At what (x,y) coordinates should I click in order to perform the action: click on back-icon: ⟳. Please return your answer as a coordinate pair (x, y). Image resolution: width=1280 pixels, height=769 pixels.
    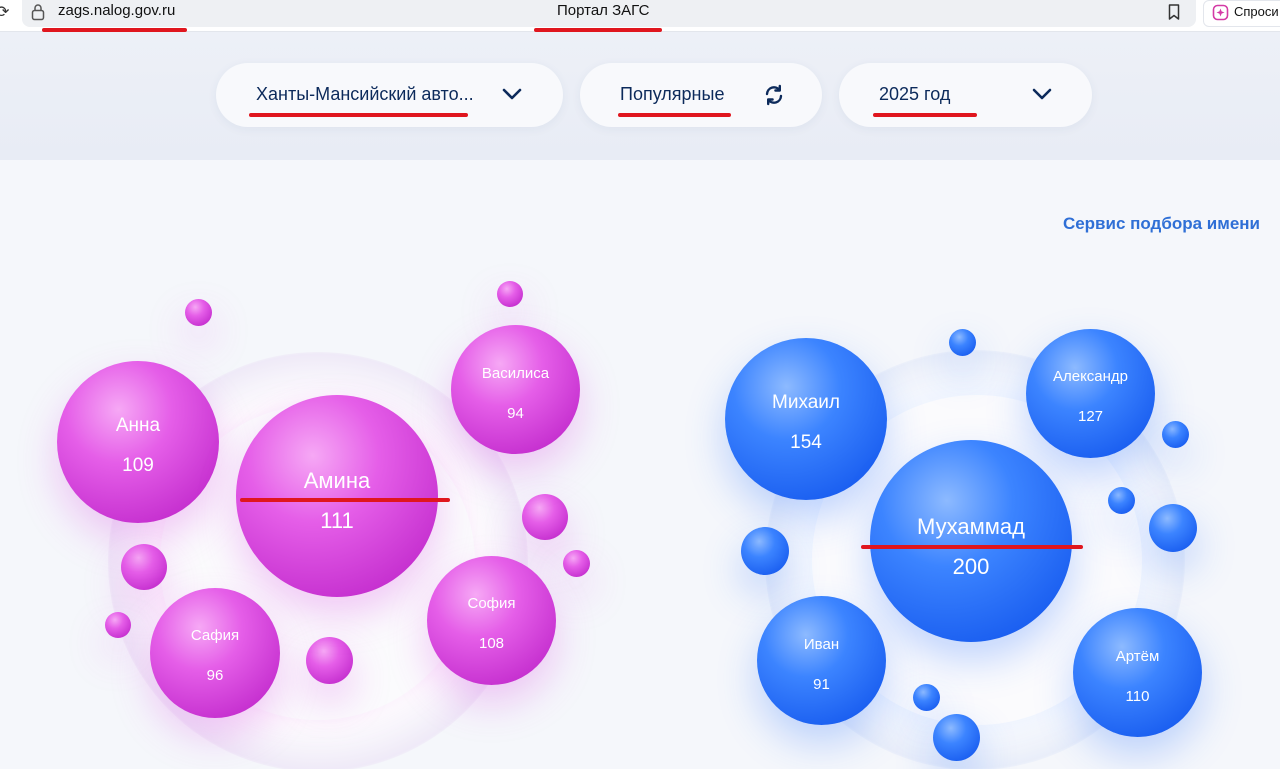
    Looking at the image, I should click on (4, 11).